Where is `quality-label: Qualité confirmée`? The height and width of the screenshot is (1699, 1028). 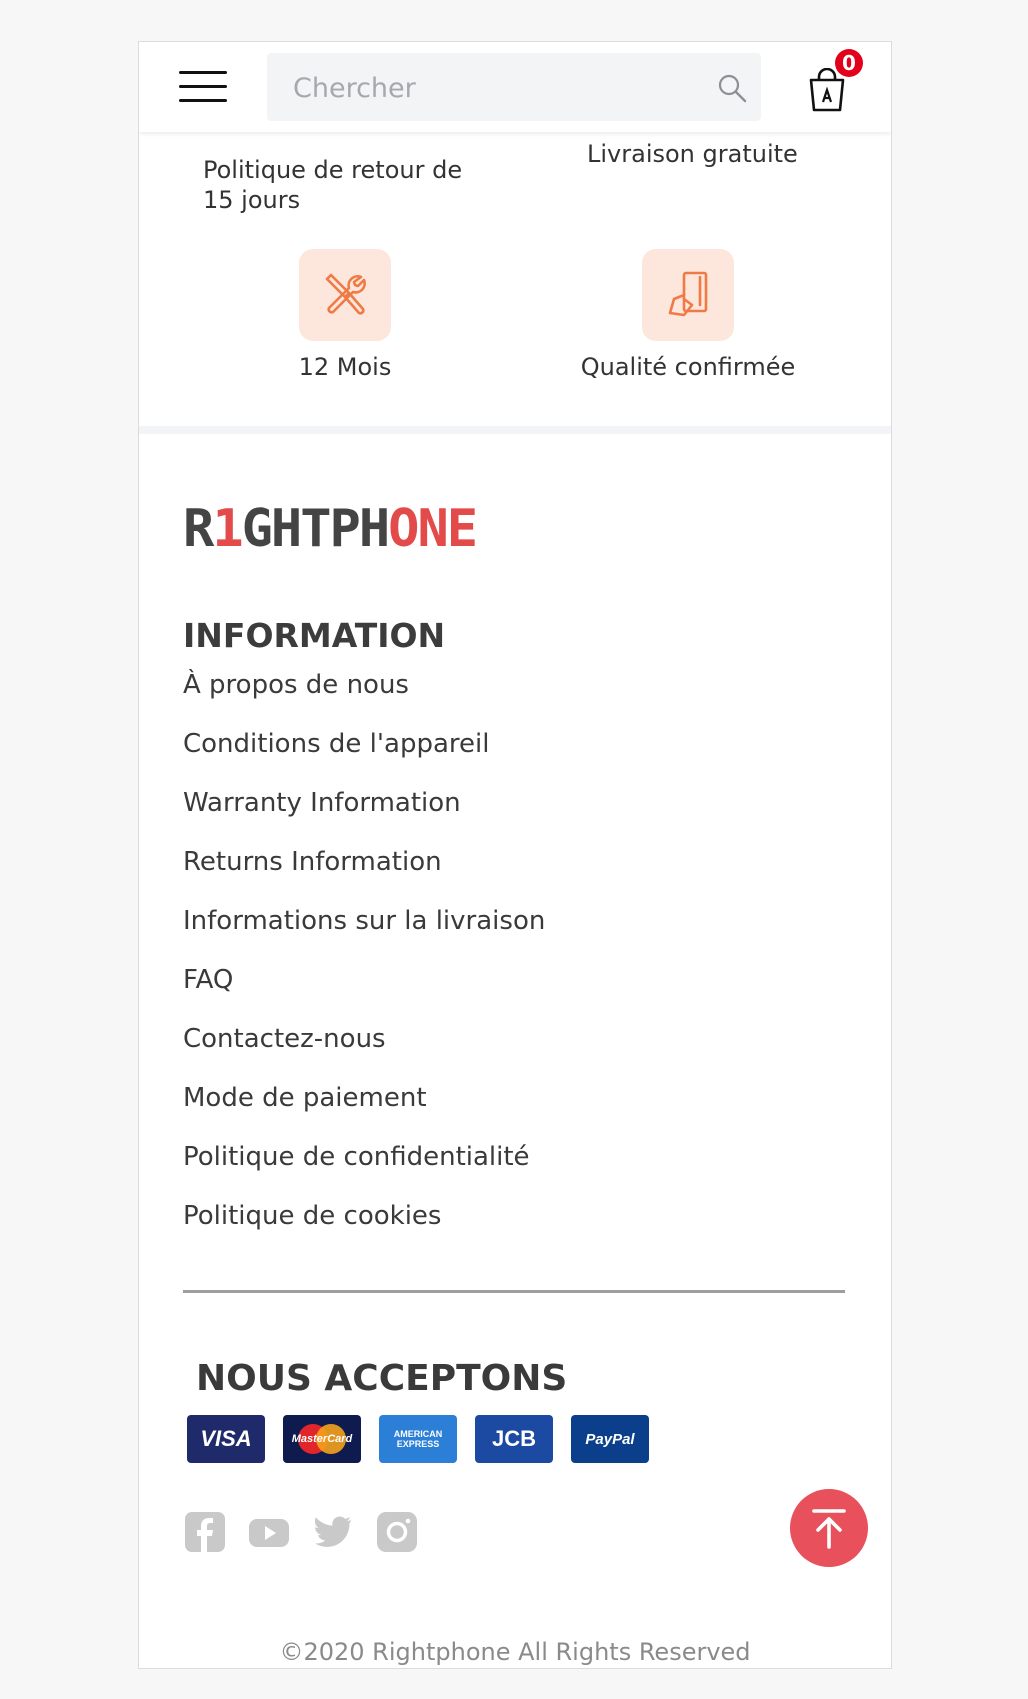 quality-label: Qualité confirmée is located at coordinates (688, 367).